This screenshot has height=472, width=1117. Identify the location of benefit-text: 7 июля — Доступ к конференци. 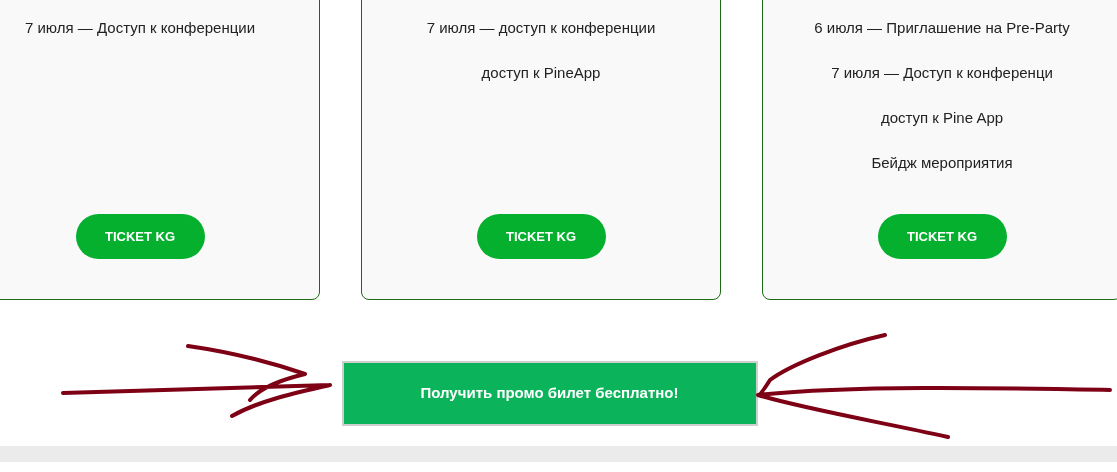
(942, 73).